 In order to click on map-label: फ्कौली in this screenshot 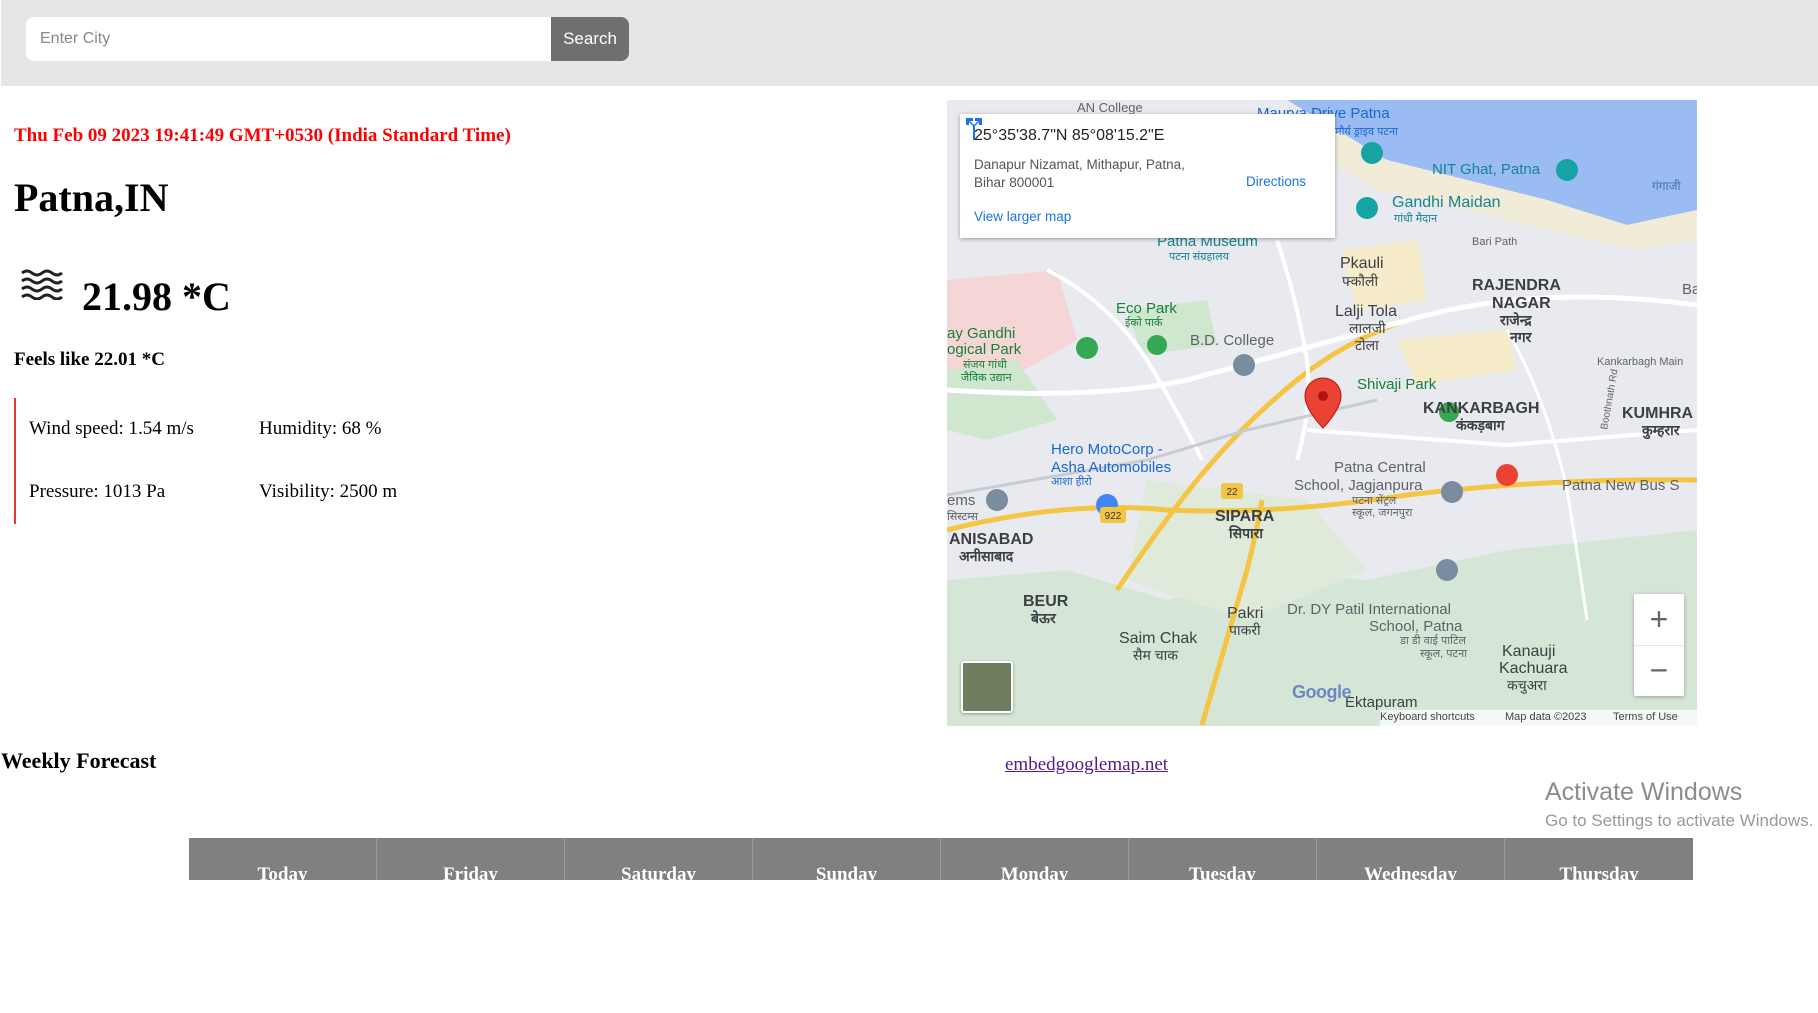, I will do `click(1360, 281)`.